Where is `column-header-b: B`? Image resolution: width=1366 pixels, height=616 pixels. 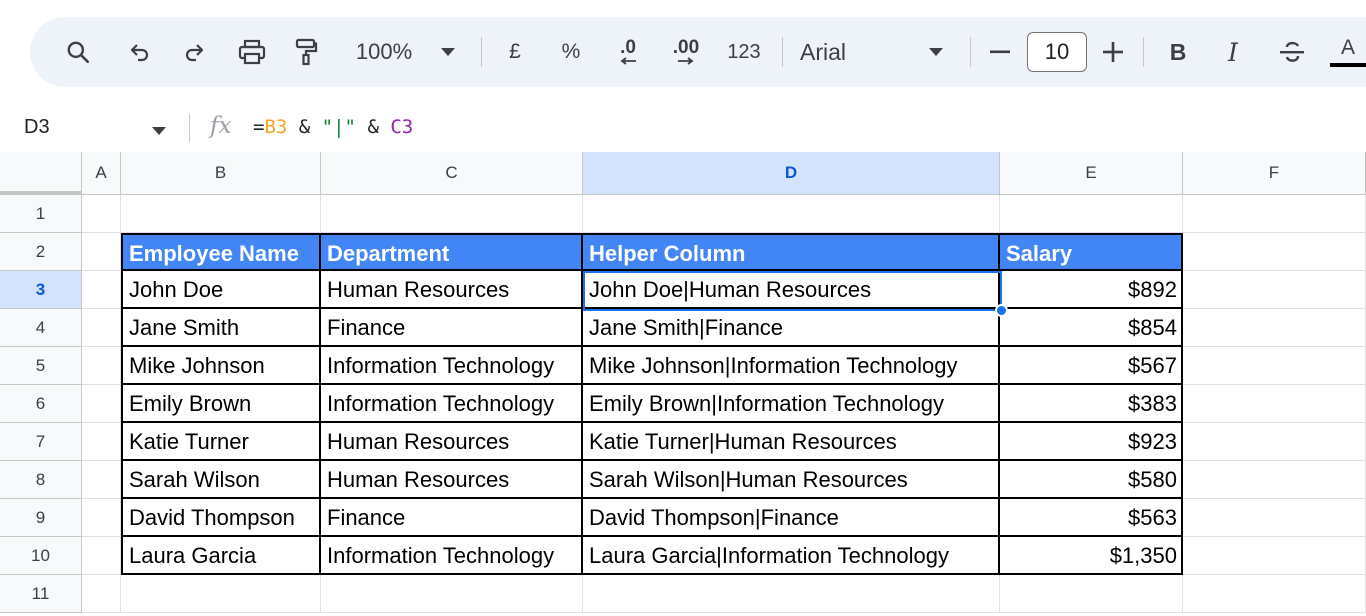 column-header-b: B is located at coordinates (221, 173).